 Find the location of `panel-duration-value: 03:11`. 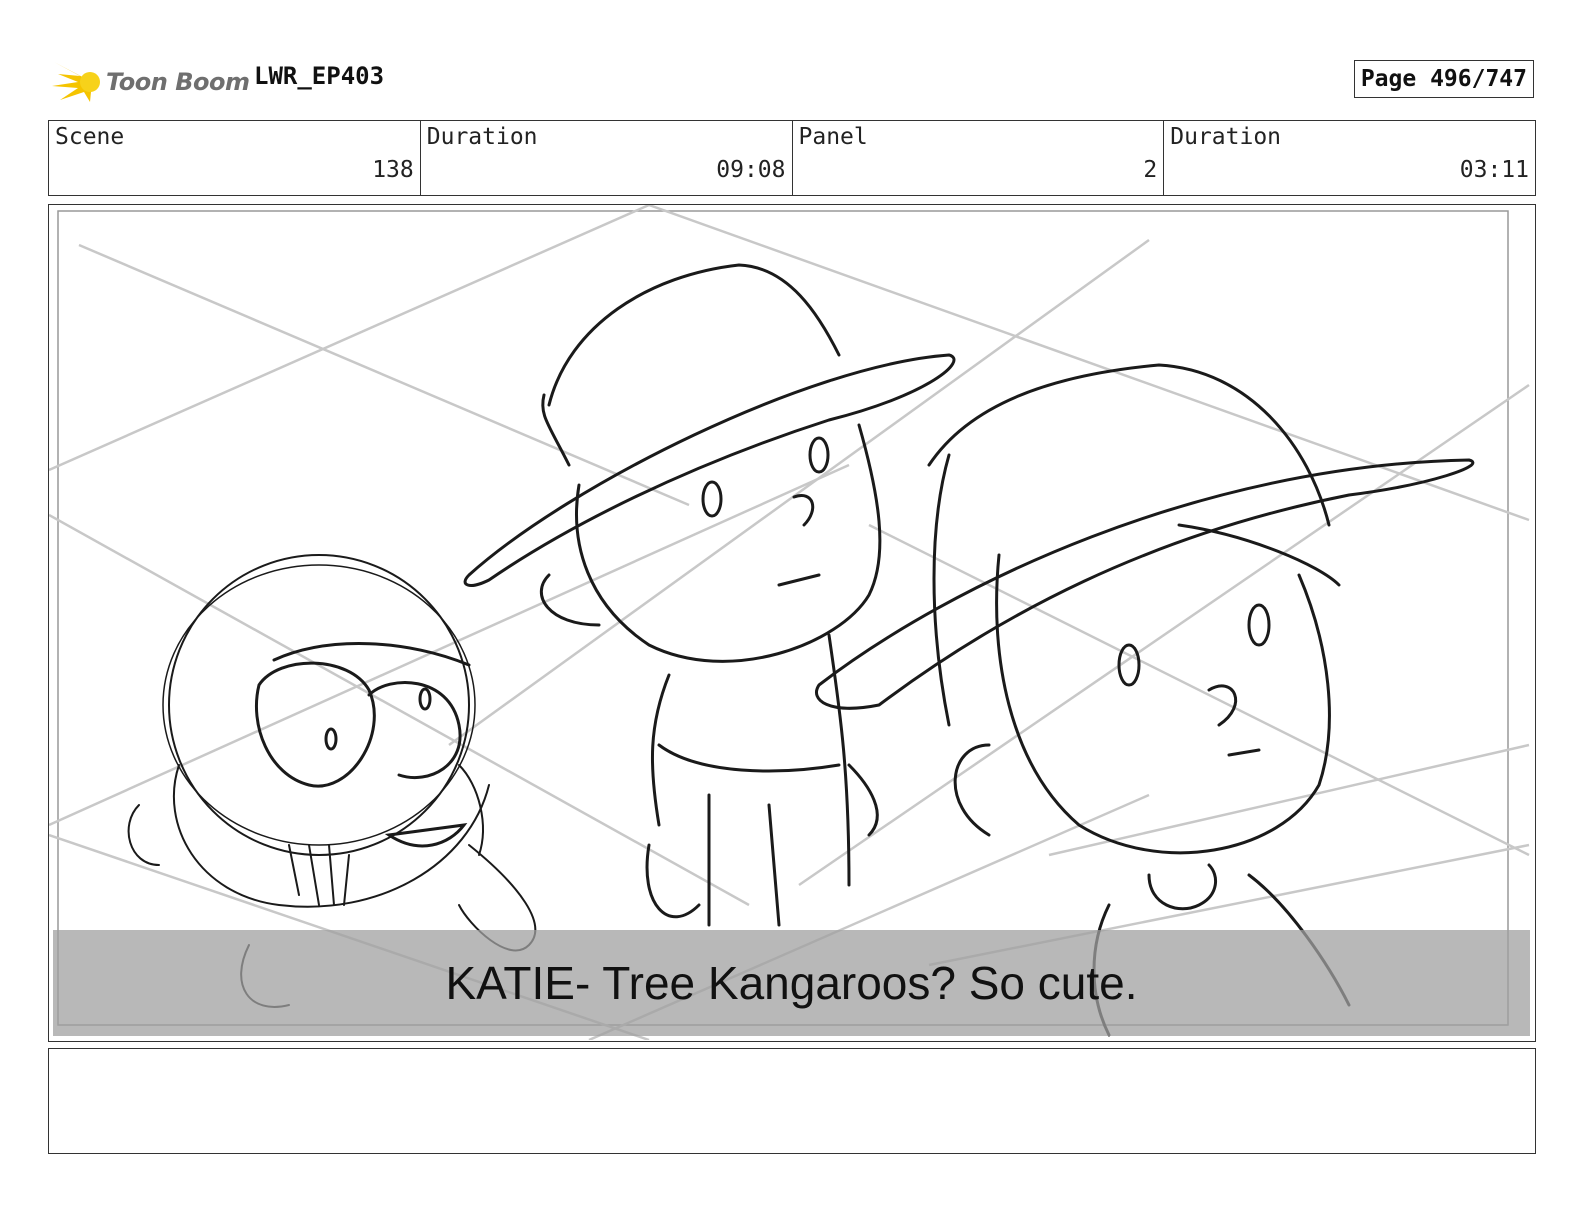

panel-duration-value: 03:11 is located at coordinates (1494, 170).